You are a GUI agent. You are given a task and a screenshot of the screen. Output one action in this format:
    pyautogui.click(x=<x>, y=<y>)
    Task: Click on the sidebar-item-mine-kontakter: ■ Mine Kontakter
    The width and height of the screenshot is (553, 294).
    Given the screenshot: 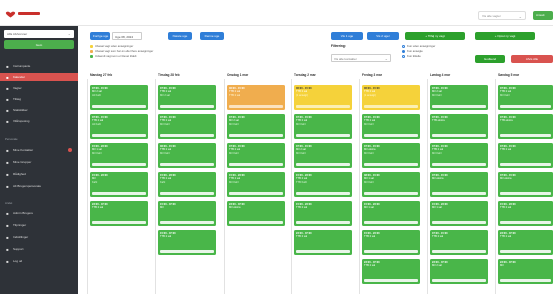 What is the action you would take?
    pyautogui.click(x=39, y=150)
    